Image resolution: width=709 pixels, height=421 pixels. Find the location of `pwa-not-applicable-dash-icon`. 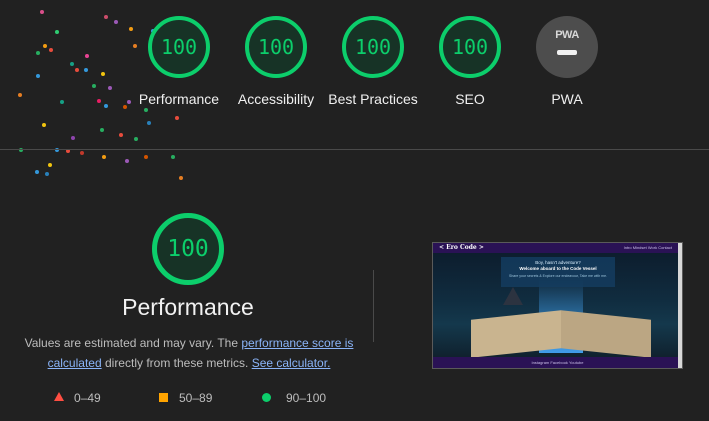

pwa-not-applicable-dash-icon is located at coordinates (567, 52).